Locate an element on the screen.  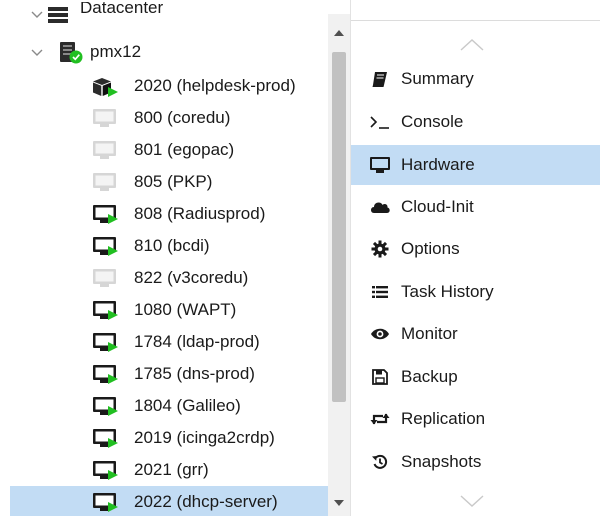
tree-item-guest: 805 (PKP) is located at coordinates (164, 182).